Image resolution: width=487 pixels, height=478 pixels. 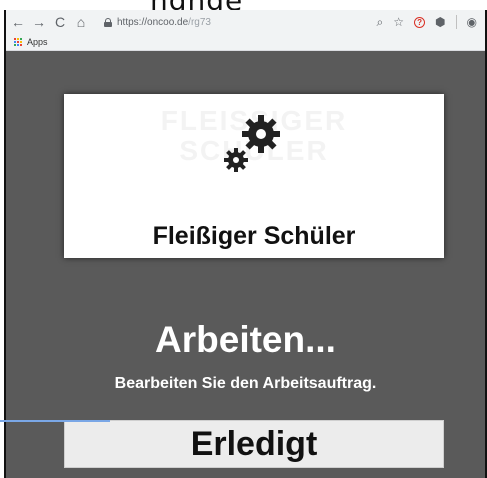 I want to click on url-path: /rg73, so click(x=199, y=22).